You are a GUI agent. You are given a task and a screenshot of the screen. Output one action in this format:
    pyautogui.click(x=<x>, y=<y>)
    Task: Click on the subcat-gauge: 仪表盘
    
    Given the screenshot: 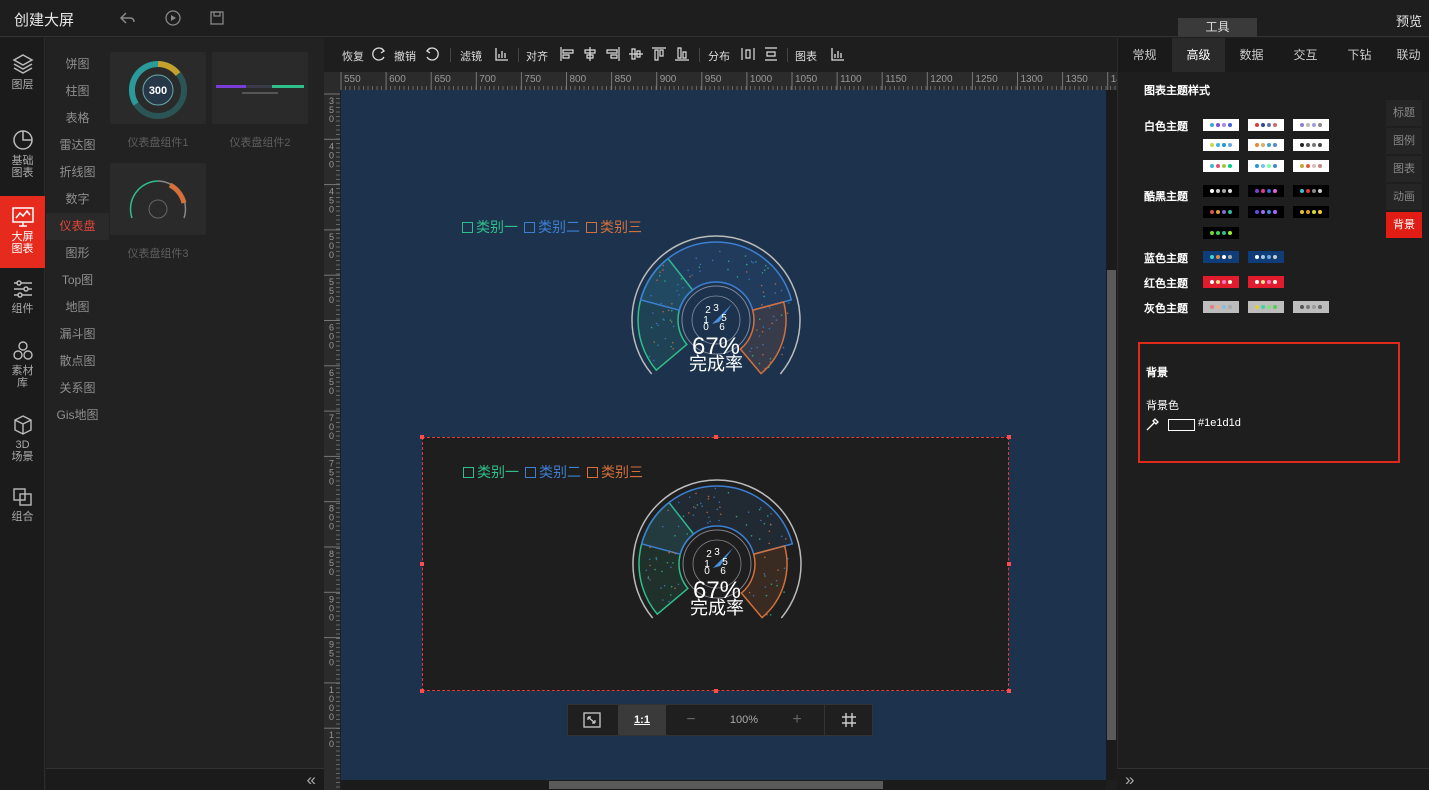 What is the action you would take?
    pyautogui.click(x=77, y=226)
    